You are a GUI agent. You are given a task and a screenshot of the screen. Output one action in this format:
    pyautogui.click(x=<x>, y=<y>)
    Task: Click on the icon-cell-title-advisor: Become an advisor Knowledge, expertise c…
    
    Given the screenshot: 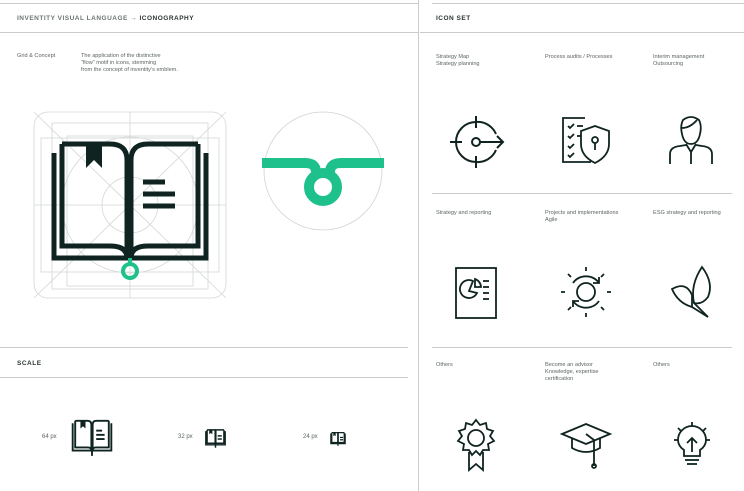 What is the action you would take?
    pyautogui.click(x=572, y=372)
    